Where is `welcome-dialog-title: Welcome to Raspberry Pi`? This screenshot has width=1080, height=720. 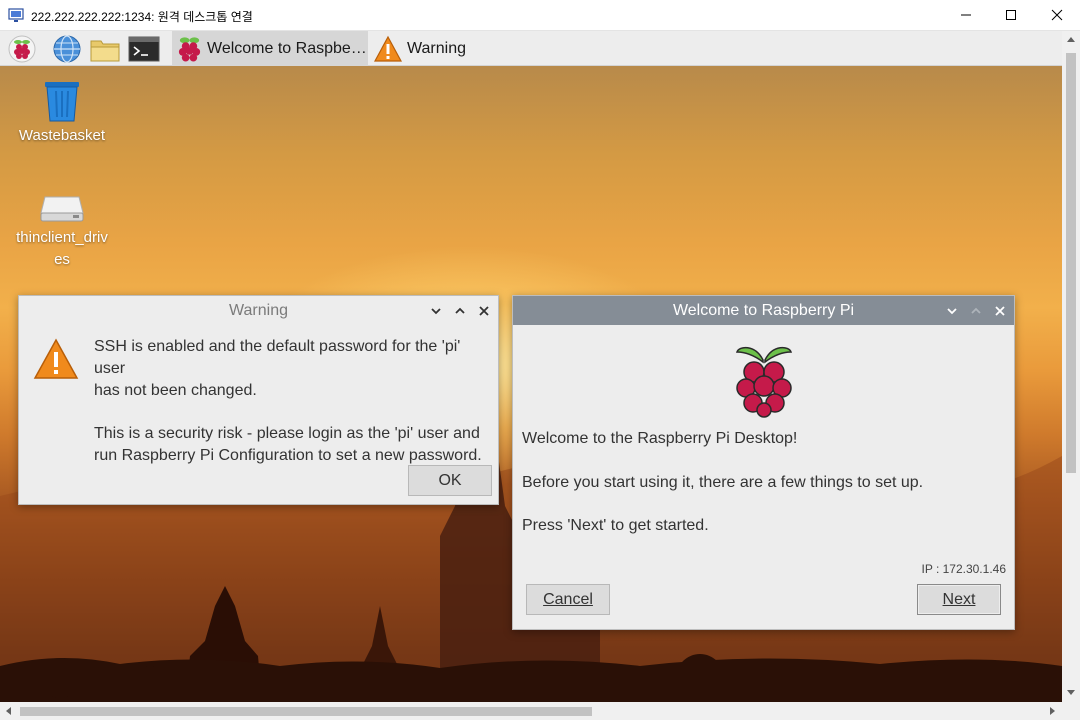 welcome-dialog-title: Welcome to Raspberry Pi is located at coordinates (763, 310).